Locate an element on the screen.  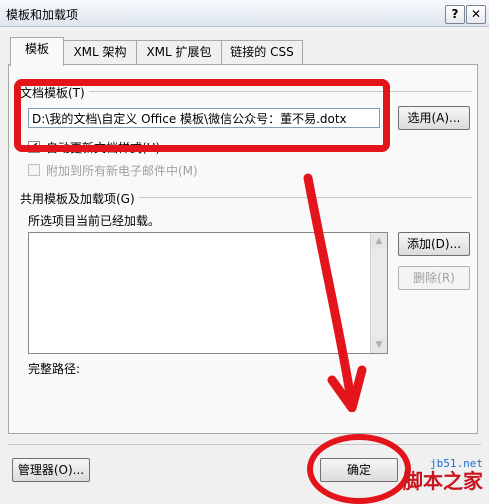
full-path-label: 完整路径: is located at coordinates (54, 369).